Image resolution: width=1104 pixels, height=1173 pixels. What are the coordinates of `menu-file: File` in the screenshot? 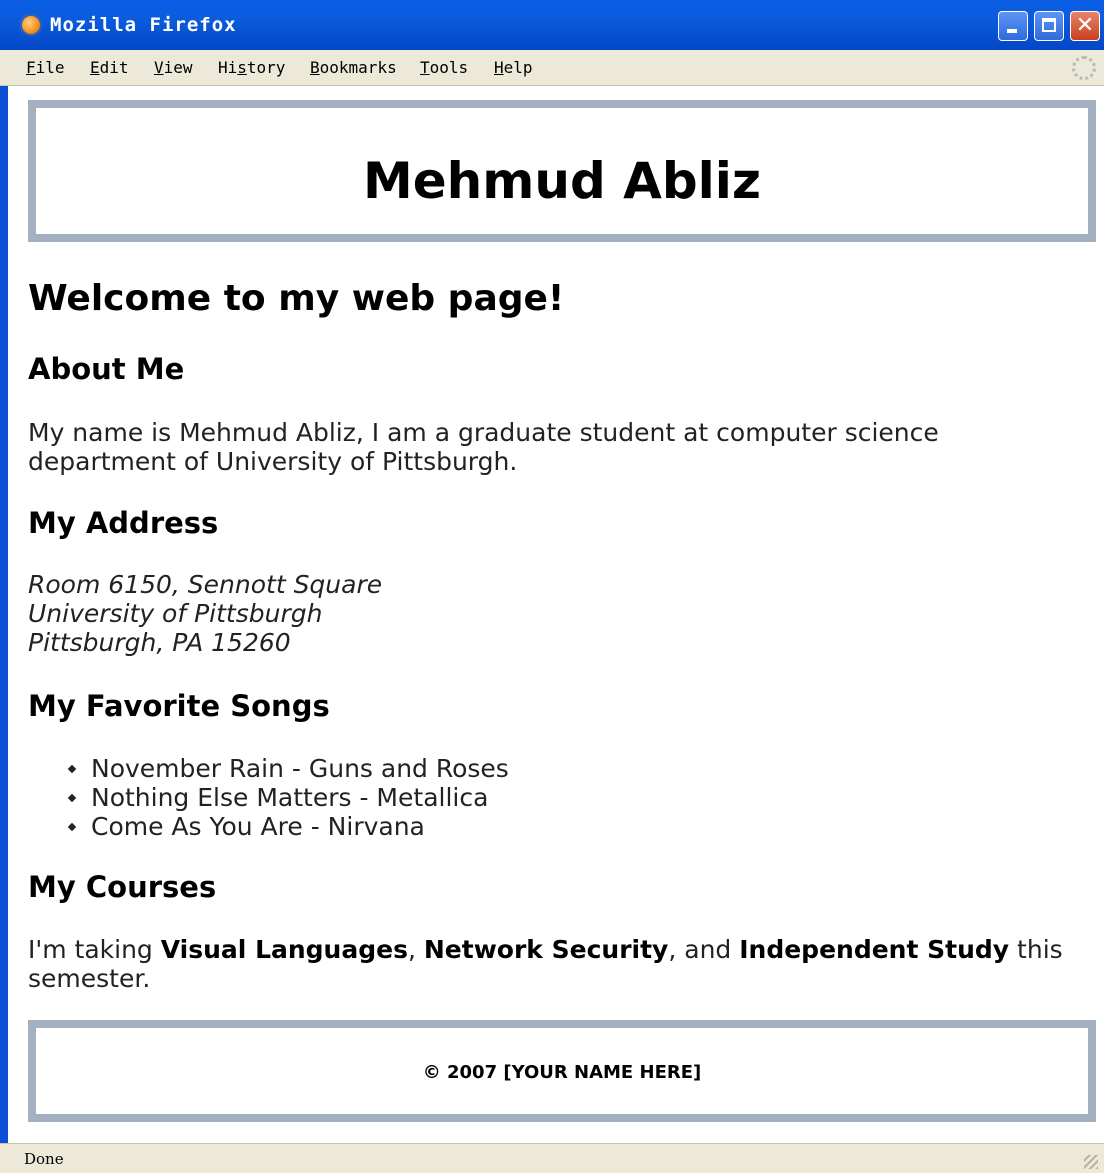 It's located at (45, 67).